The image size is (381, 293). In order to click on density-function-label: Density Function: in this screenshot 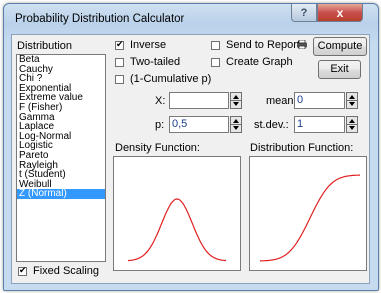, I will do `click(157, 148)`.